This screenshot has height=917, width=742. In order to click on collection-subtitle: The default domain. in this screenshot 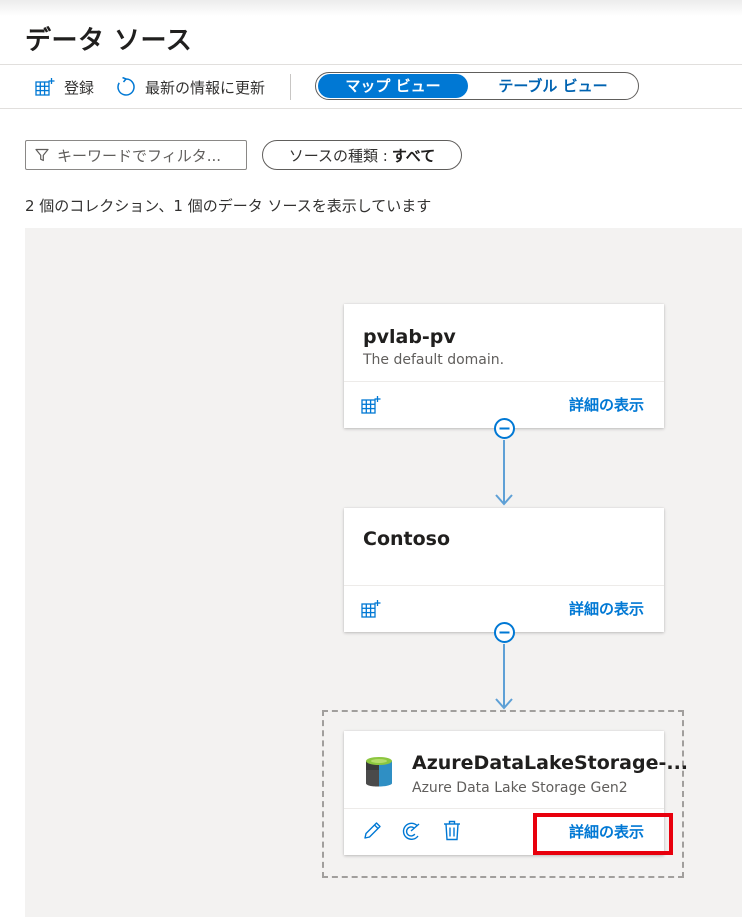, I will do `click(434, 360)`.